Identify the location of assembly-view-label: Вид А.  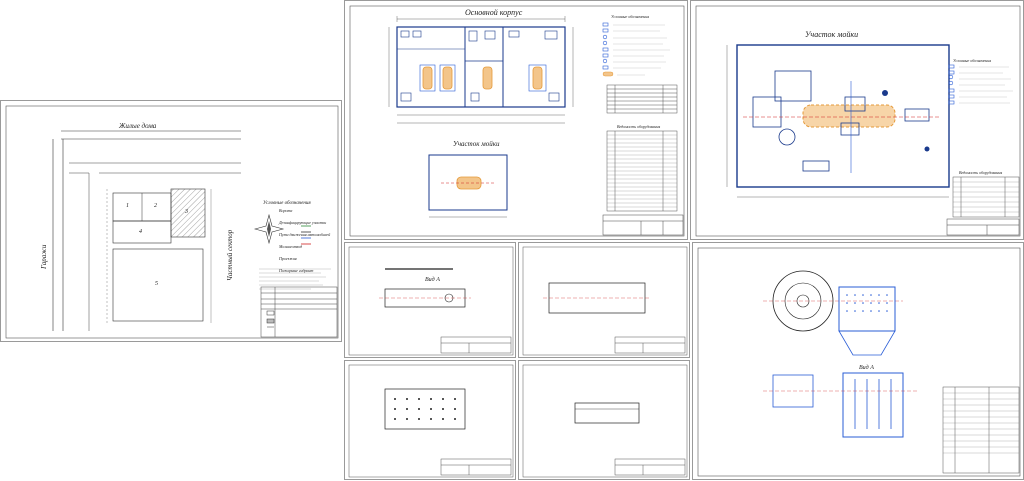
(866, 368).